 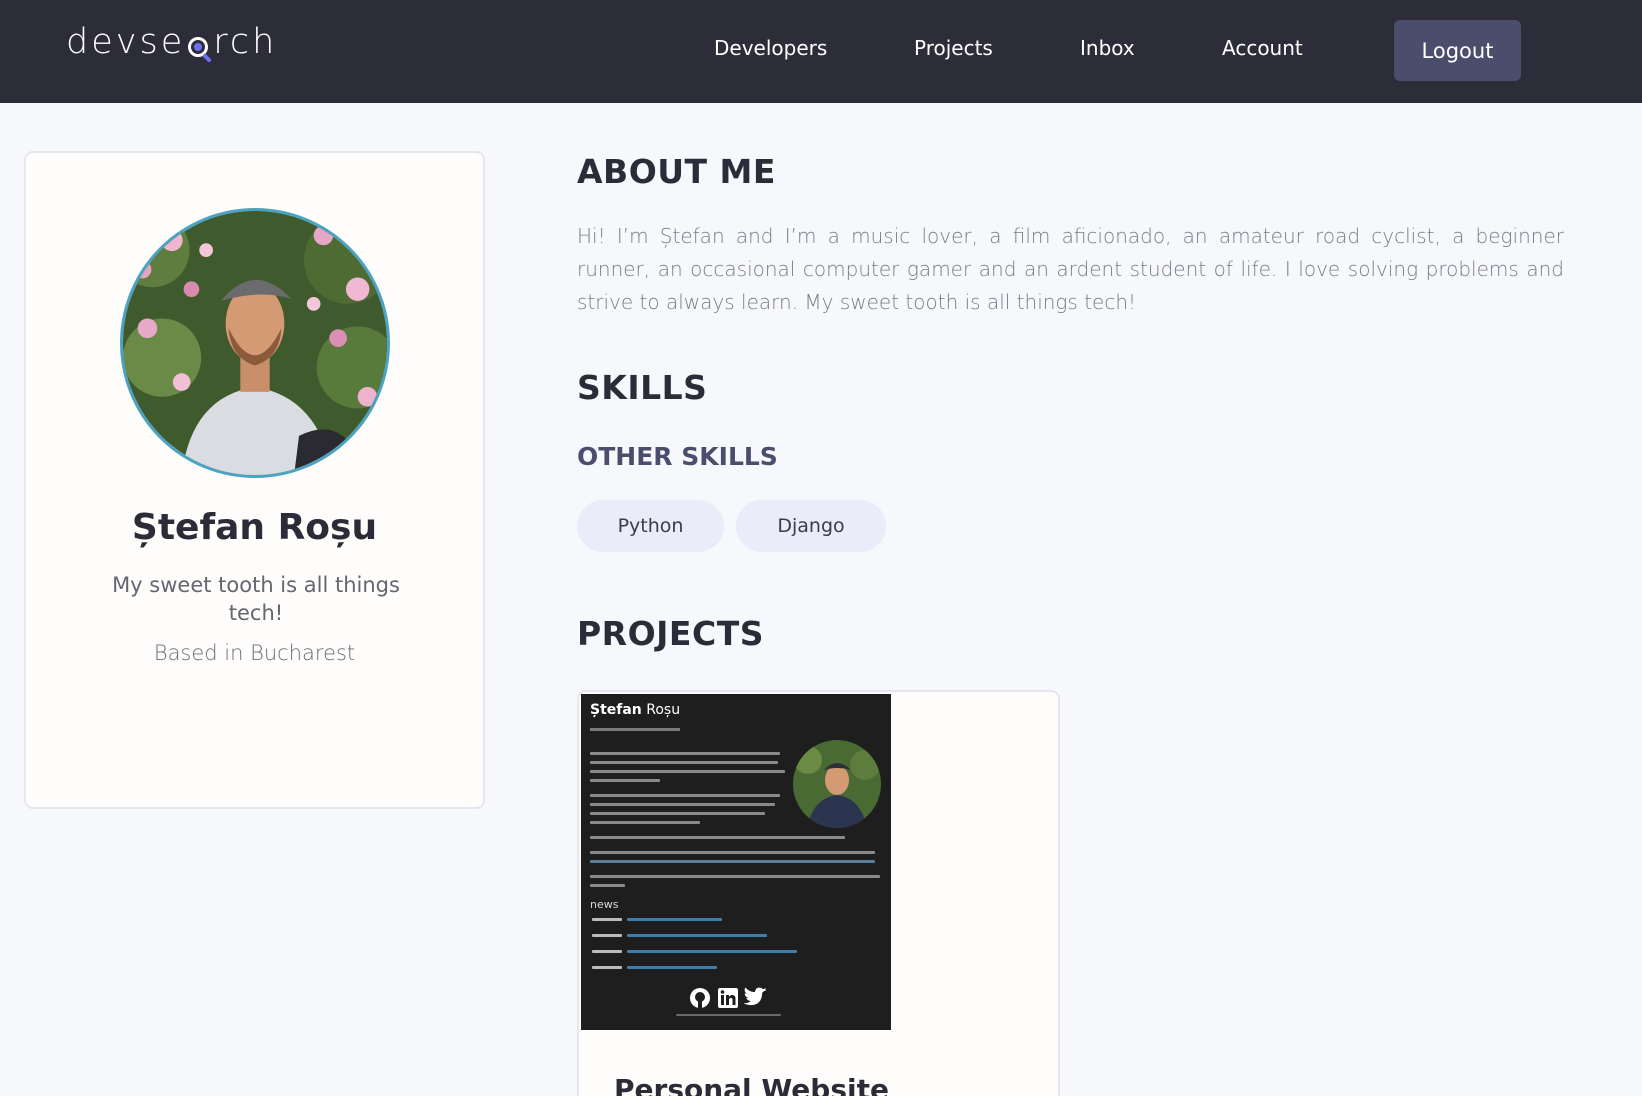 I want to click on profile-avatar, so click(x=255, y=343).